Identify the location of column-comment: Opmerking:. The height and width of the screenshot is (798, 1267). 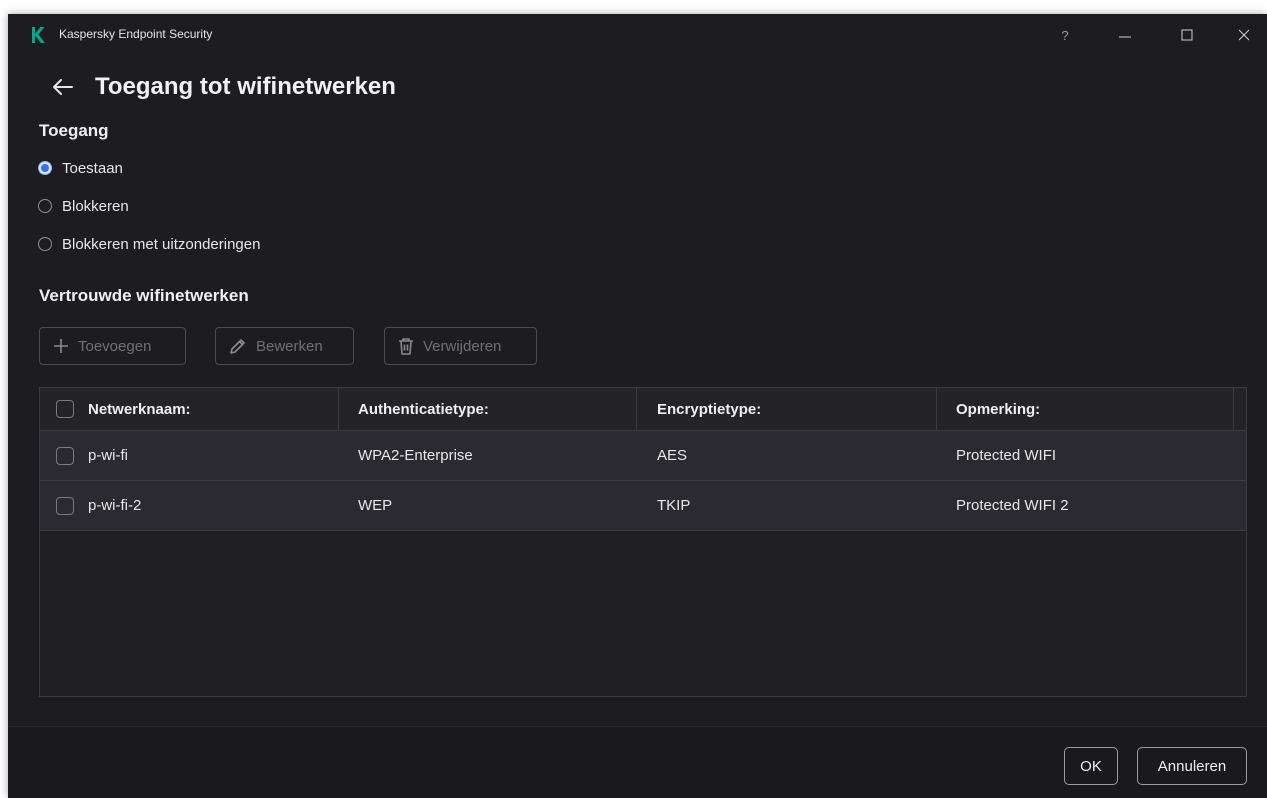
(998, 409).